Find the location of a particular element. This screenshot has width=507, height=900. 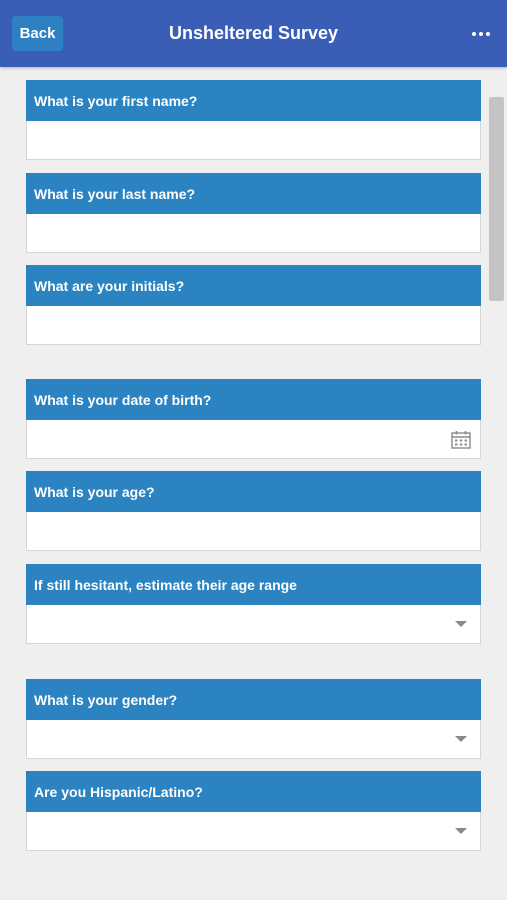

question-gender: What is your gender? is located at coordinates (253, 719).